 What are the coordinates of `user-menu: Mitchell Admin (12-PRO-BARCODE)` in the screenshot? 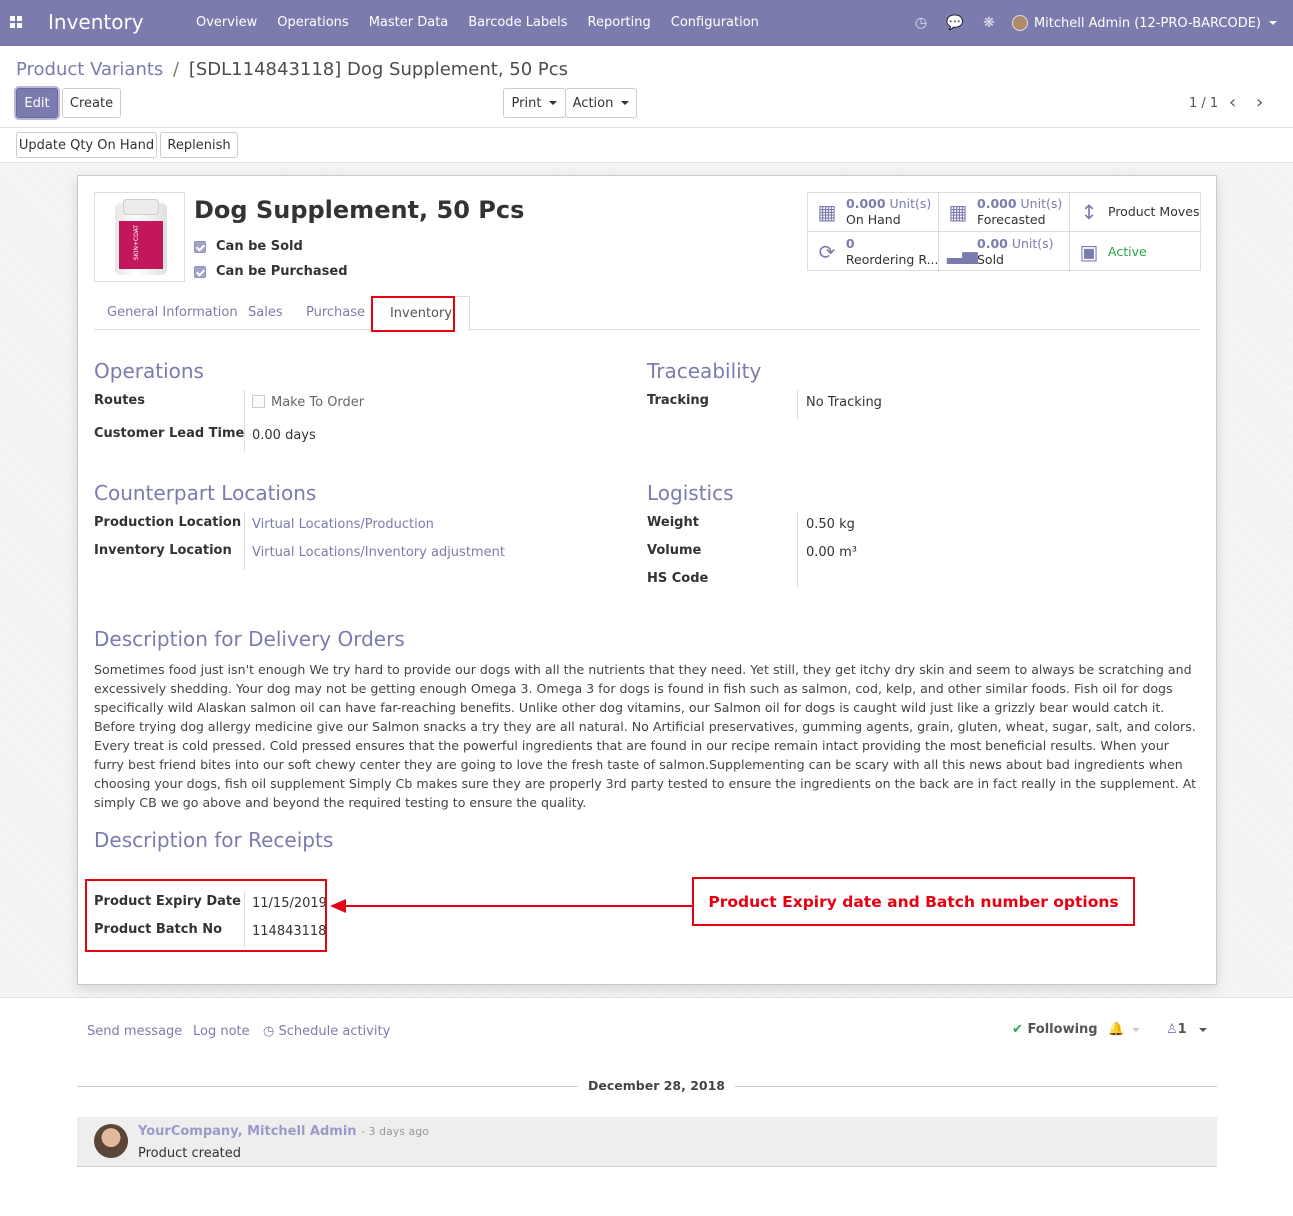 It's located at (1149, 23).